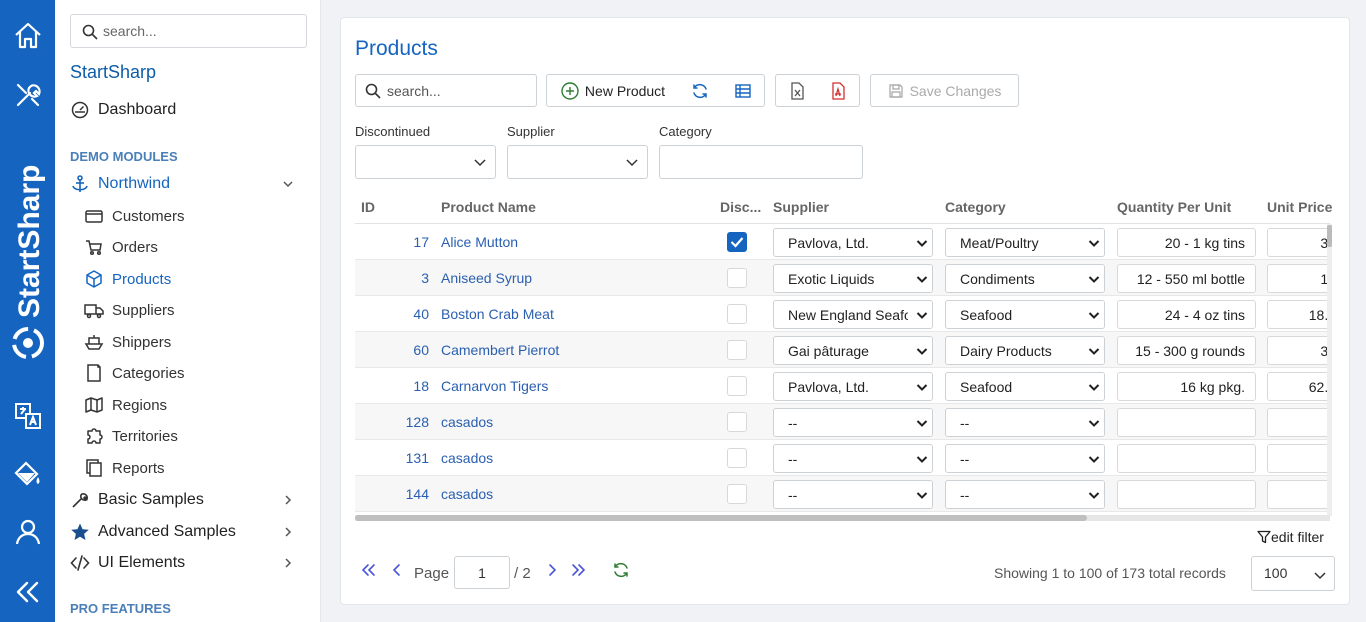 This screenshot has width=1366, height=622. I want to click on nav-dashboard: Dashboard, so click(123, 110).